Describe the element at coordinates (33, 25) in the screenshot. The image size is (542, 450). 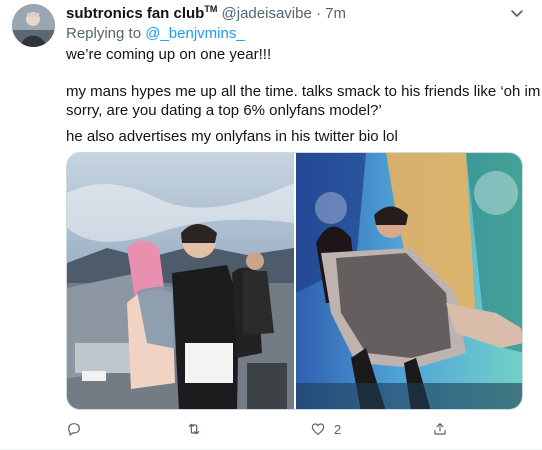
I see `avatar` at that location.